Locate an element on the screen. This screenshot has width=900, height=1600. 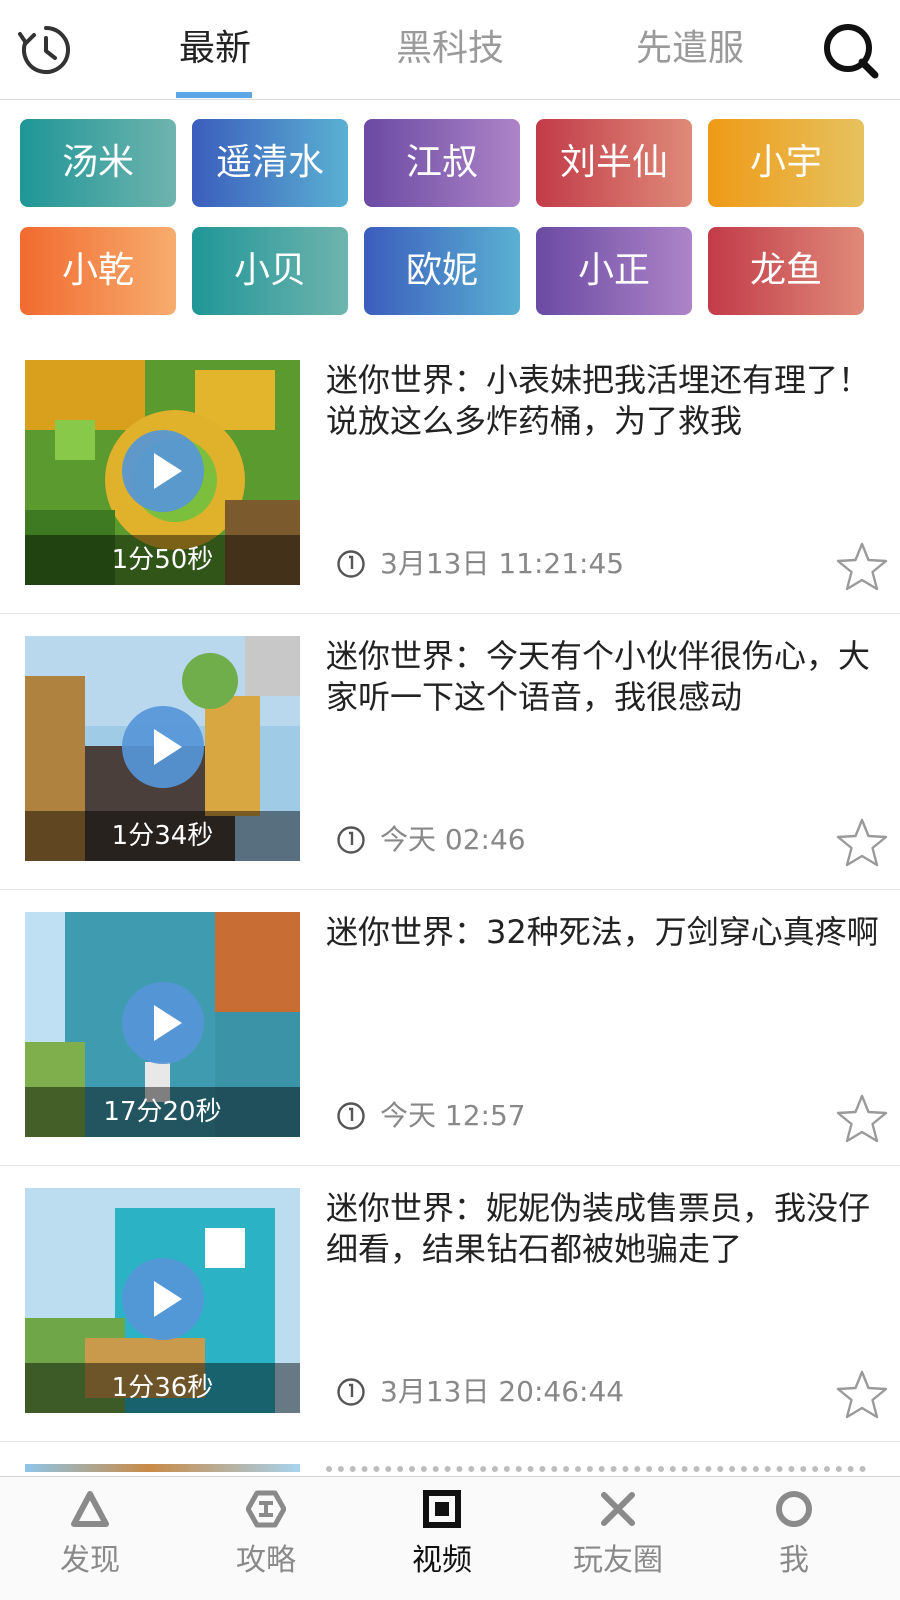
nav-item-discover: 发现 is located at coordinates (90, 1538).